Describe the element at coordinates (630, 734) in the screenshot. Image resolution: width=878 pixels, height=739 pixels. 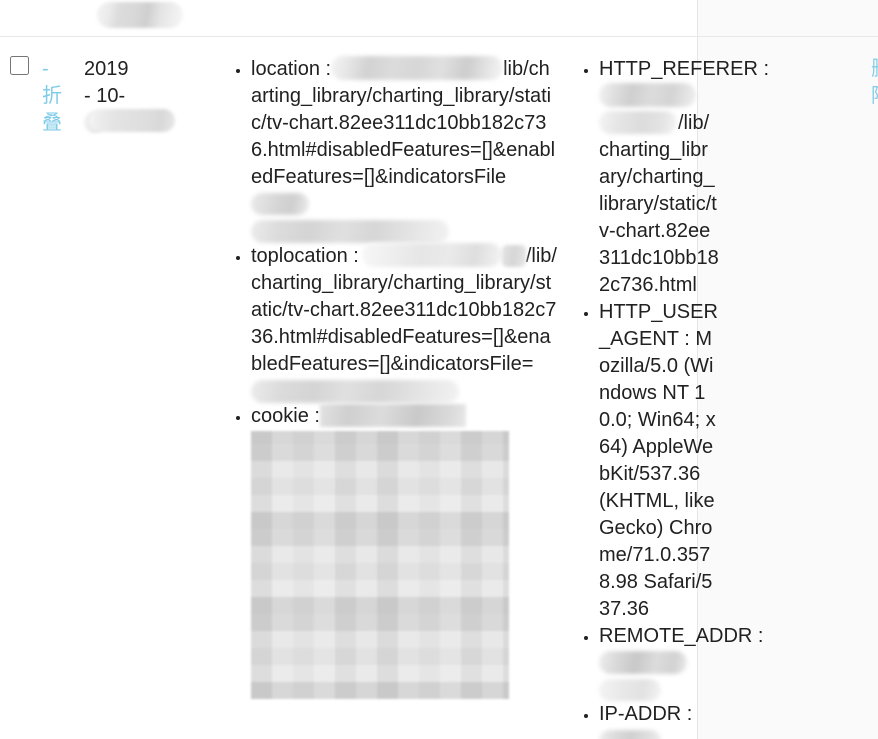
I see `redacted-blob-ip-addr` at that location.